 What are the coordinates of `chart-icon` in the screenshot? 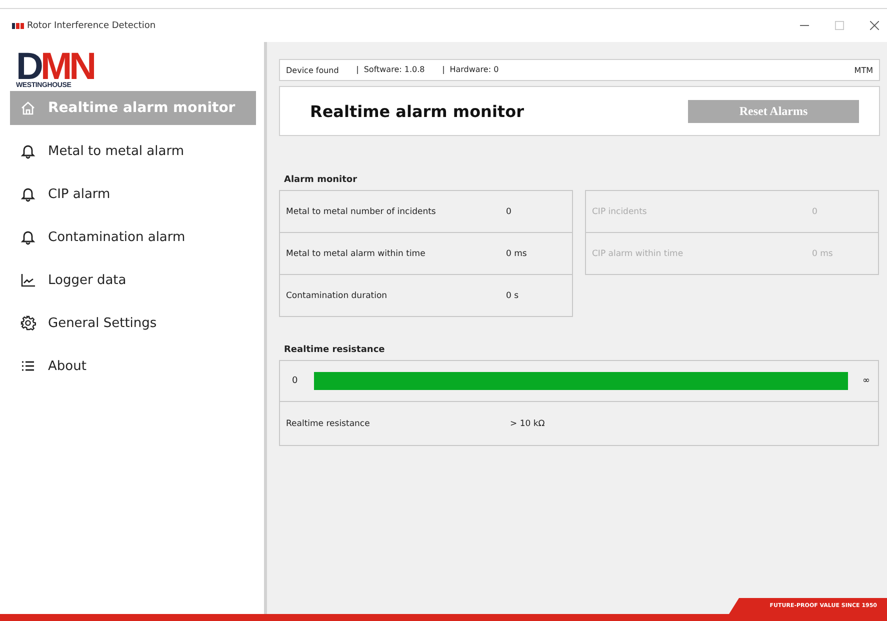 It's located at (28, 280).